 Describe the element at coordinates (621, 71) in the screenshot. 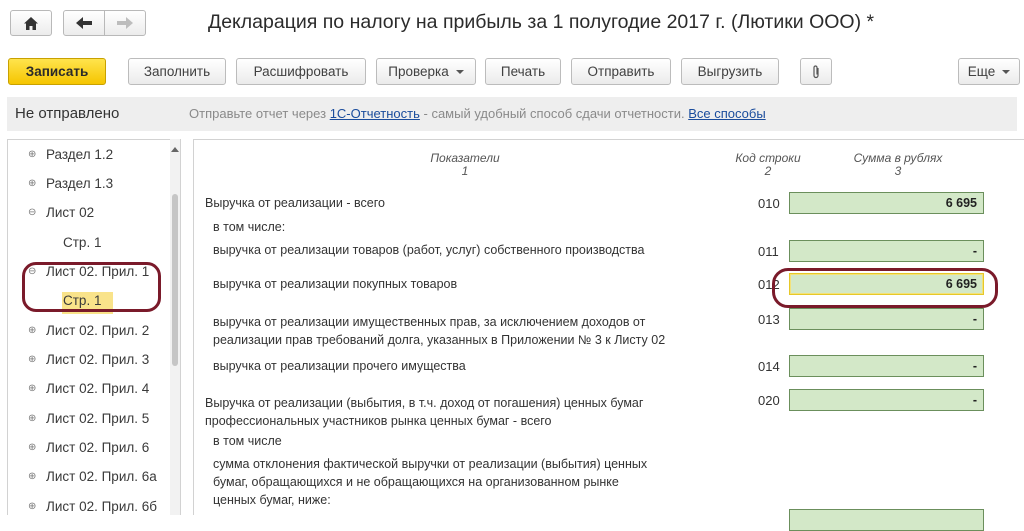

I see `send-button: Отправить` at that location.